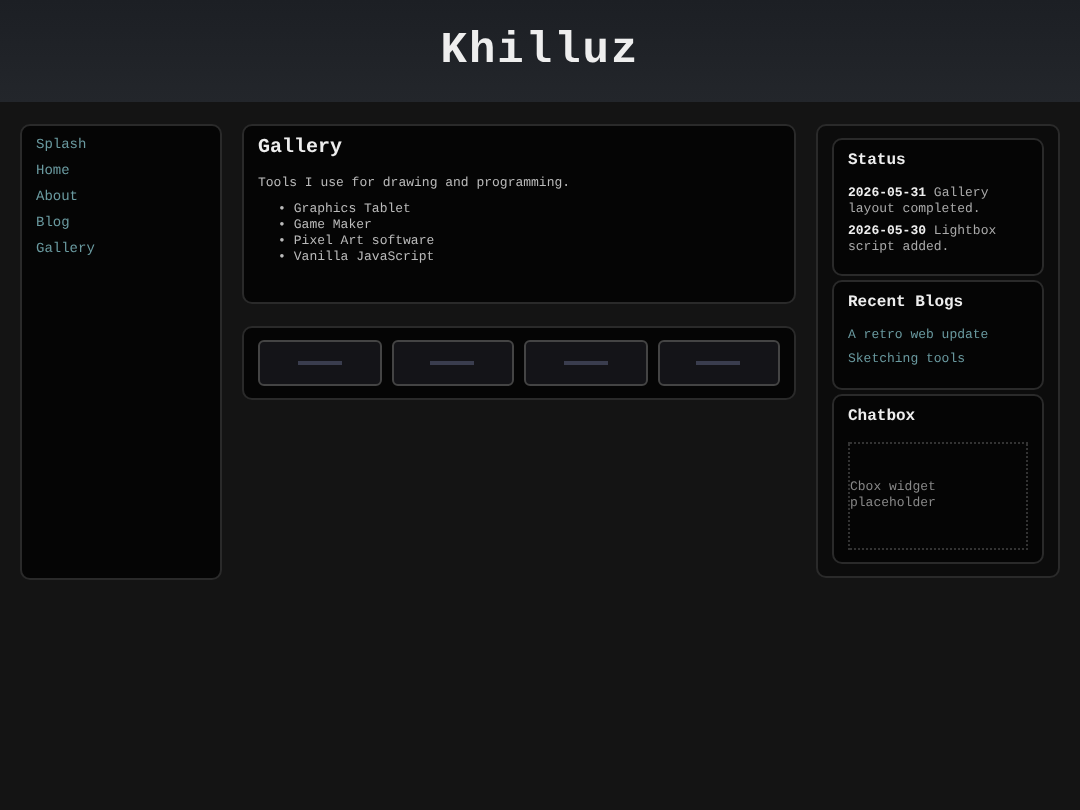 Image resolution: width=1080 pixels, height=810 pixels. I want to click on site-title: Khilluz, so click(540, 51).